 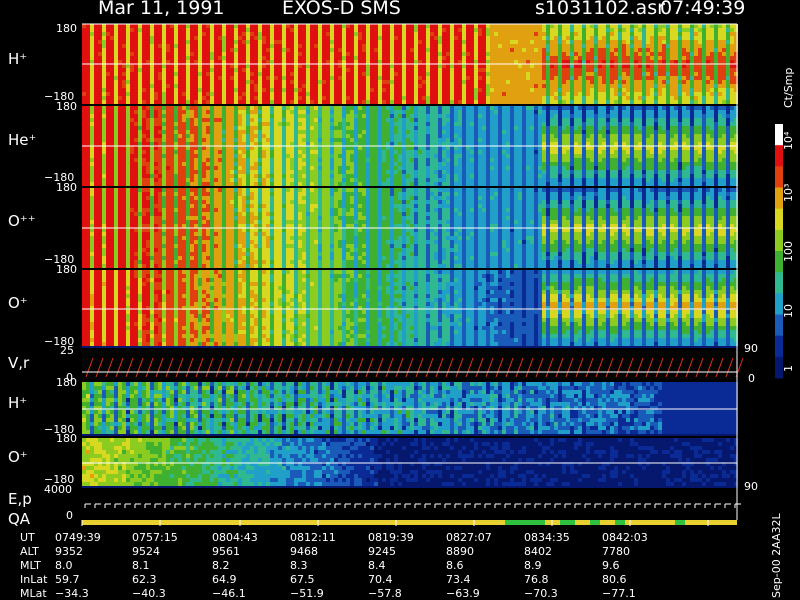 I want to click on colorbar-tick-100: 100, so click(x=788, y=251).